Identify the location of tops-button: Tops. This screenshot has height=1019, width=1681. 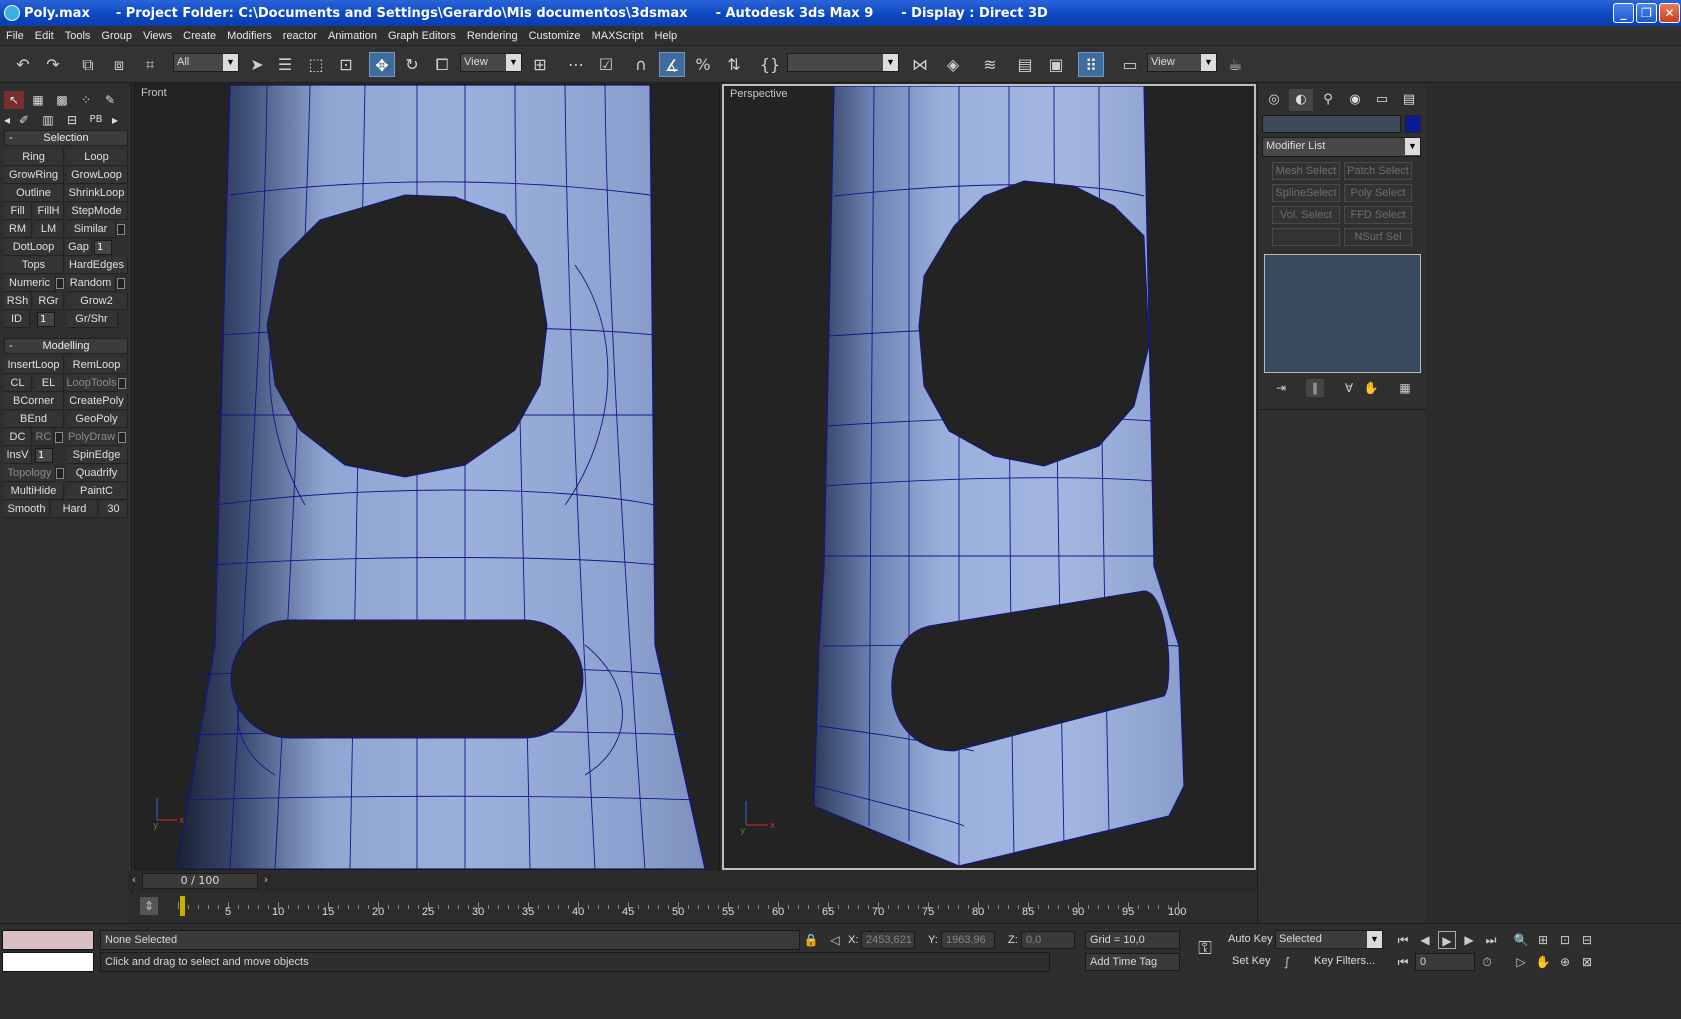
(34, 265).